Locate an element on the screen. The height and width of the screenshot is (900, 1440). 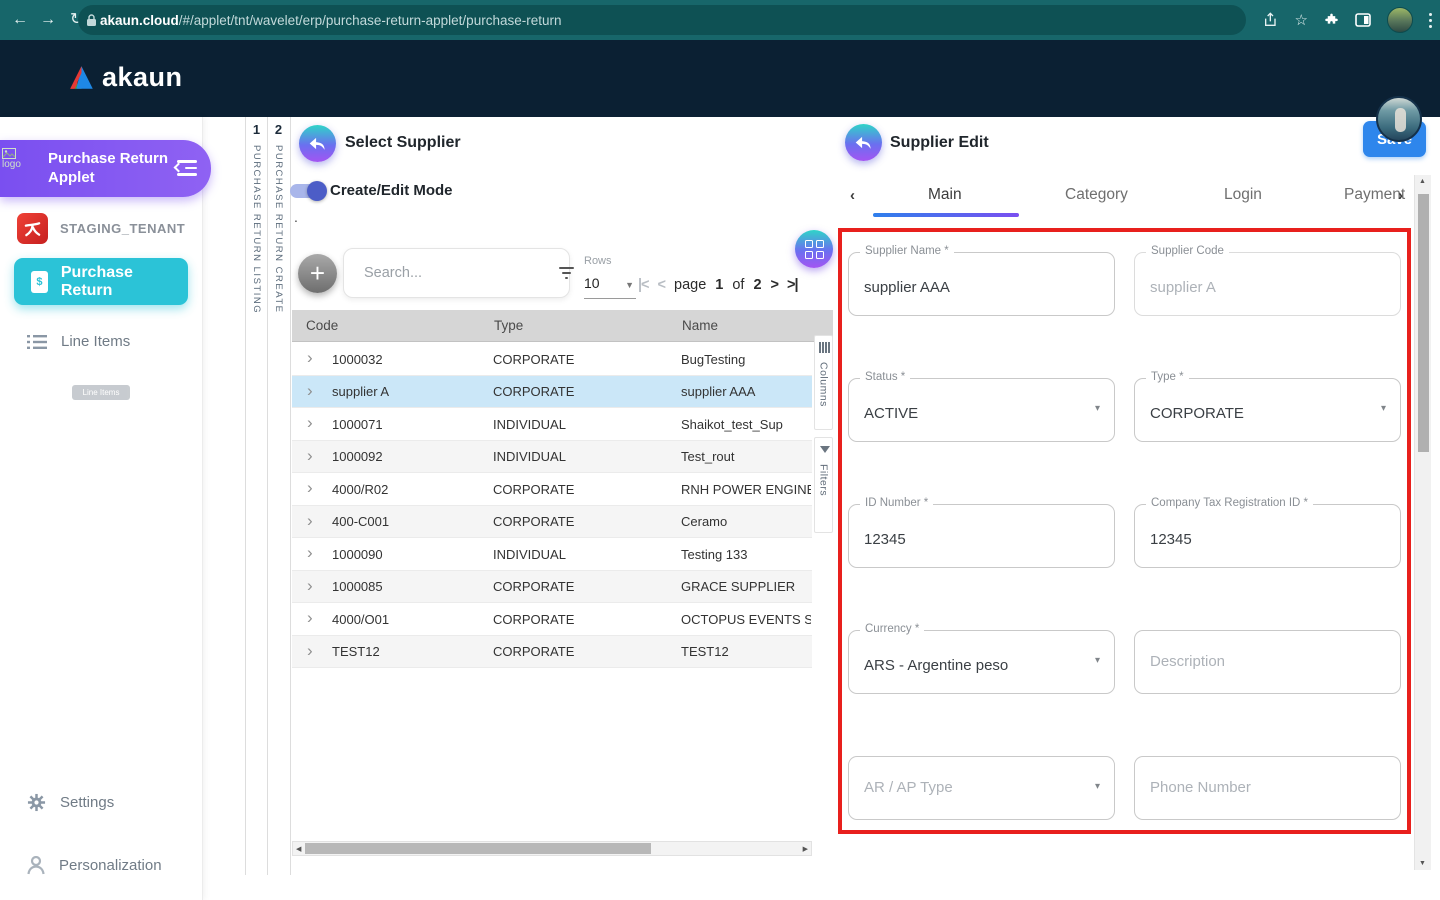
supplier-edit-title: Supplier Edit is located at coordinates (939, 142).